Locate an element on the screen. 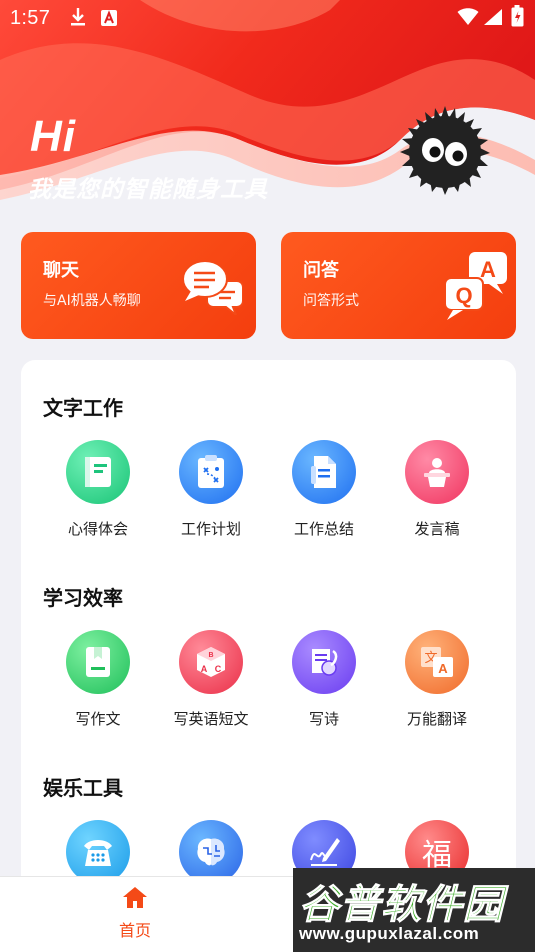  tool-label: 工作总结 is located at coordinates (323, 529).